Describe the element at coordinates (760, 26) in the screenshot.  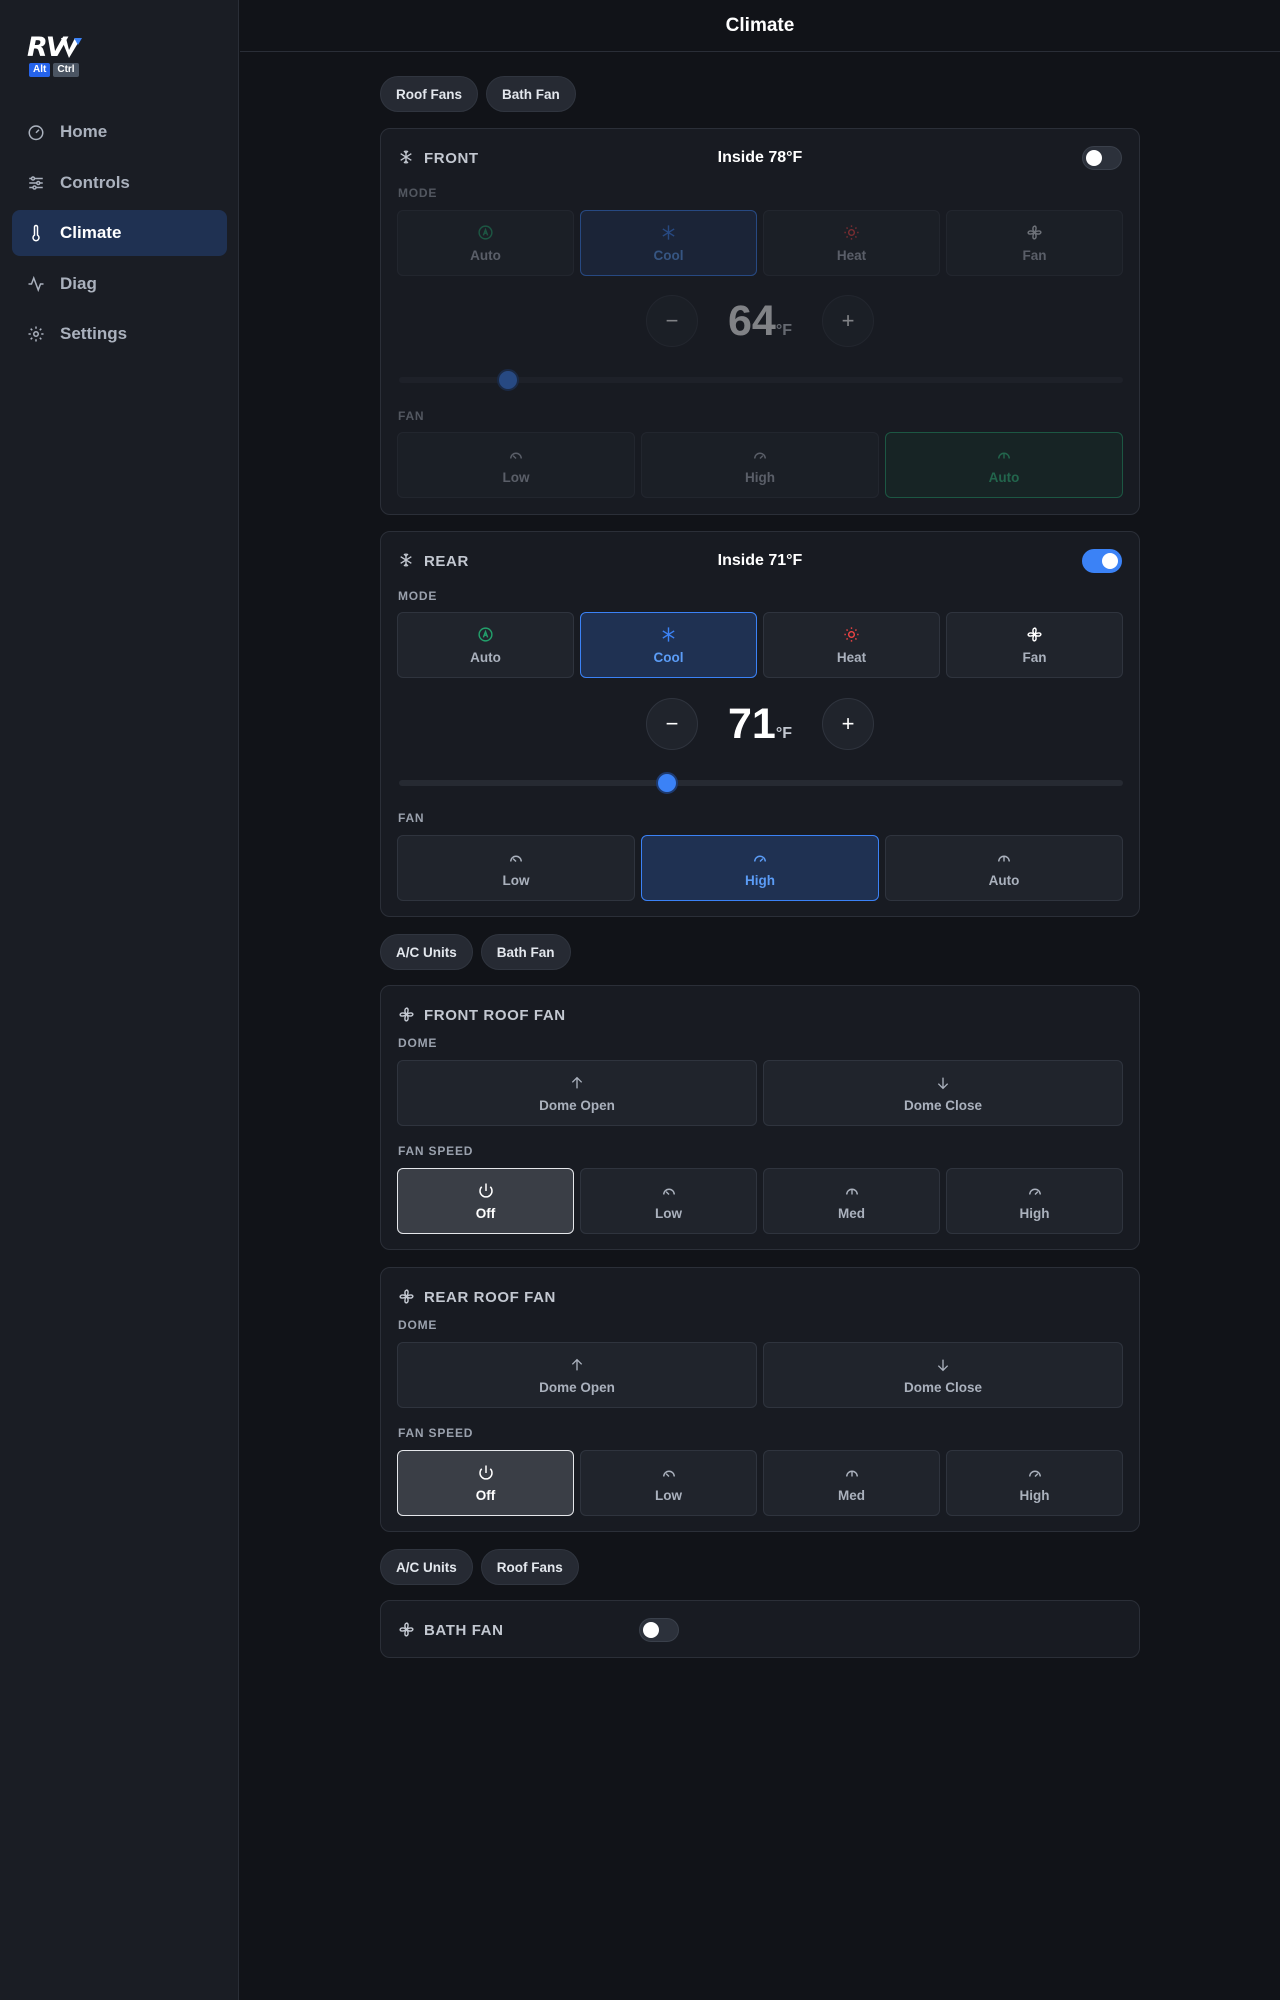
I see `page-header: Climate` at that location.